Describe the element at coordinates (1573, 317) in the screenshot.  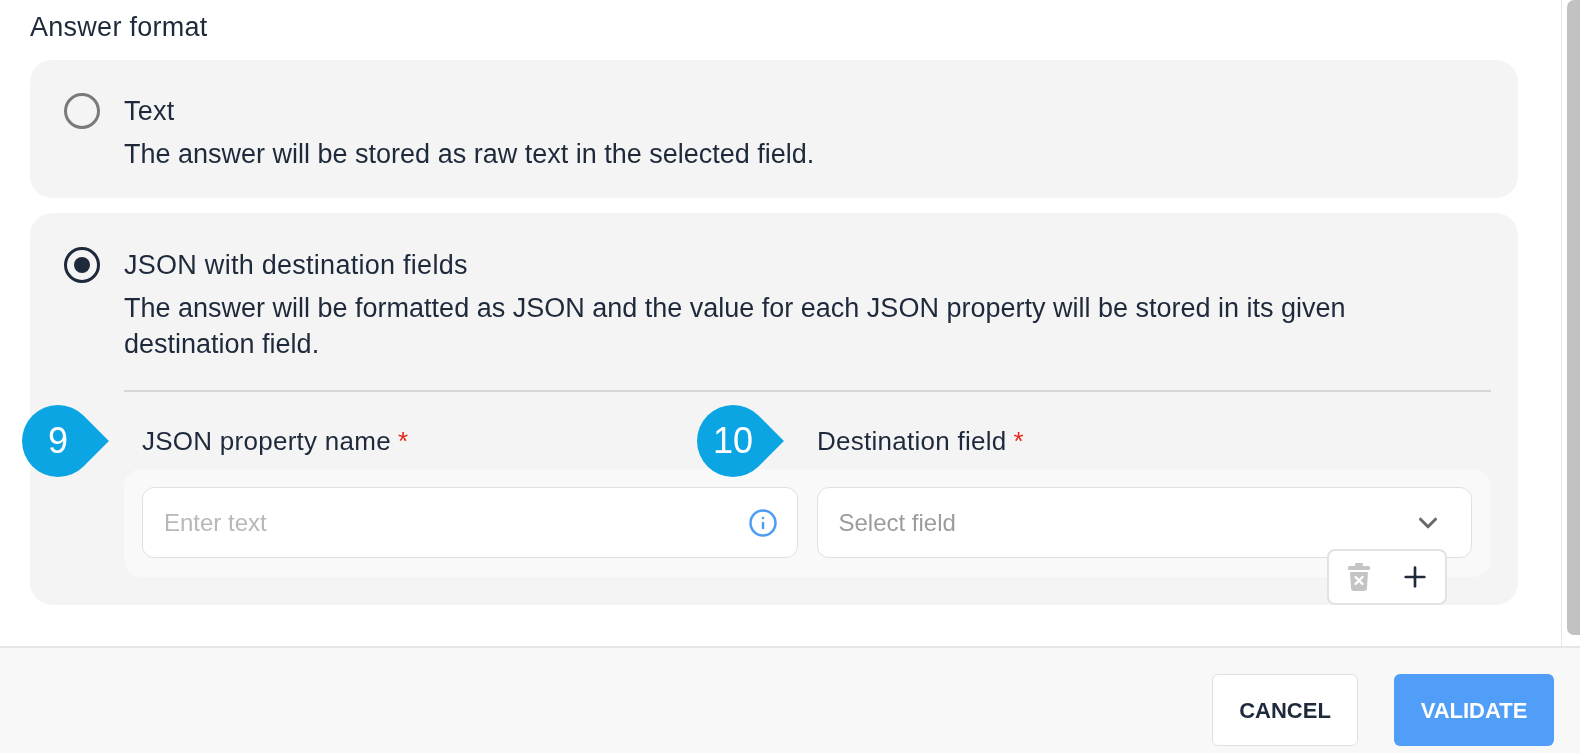
I see `scrollbar-thumb` at that location.